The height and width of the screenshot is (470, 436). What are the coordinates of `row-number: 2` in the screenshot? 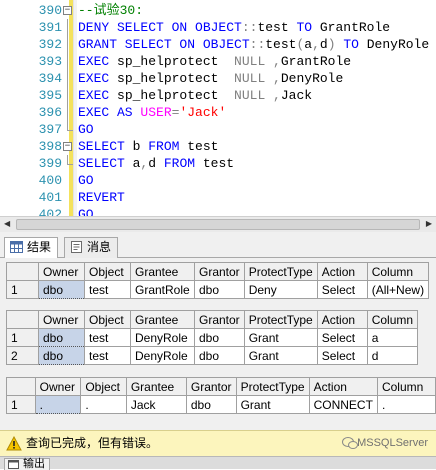 It's located at (22, 355).